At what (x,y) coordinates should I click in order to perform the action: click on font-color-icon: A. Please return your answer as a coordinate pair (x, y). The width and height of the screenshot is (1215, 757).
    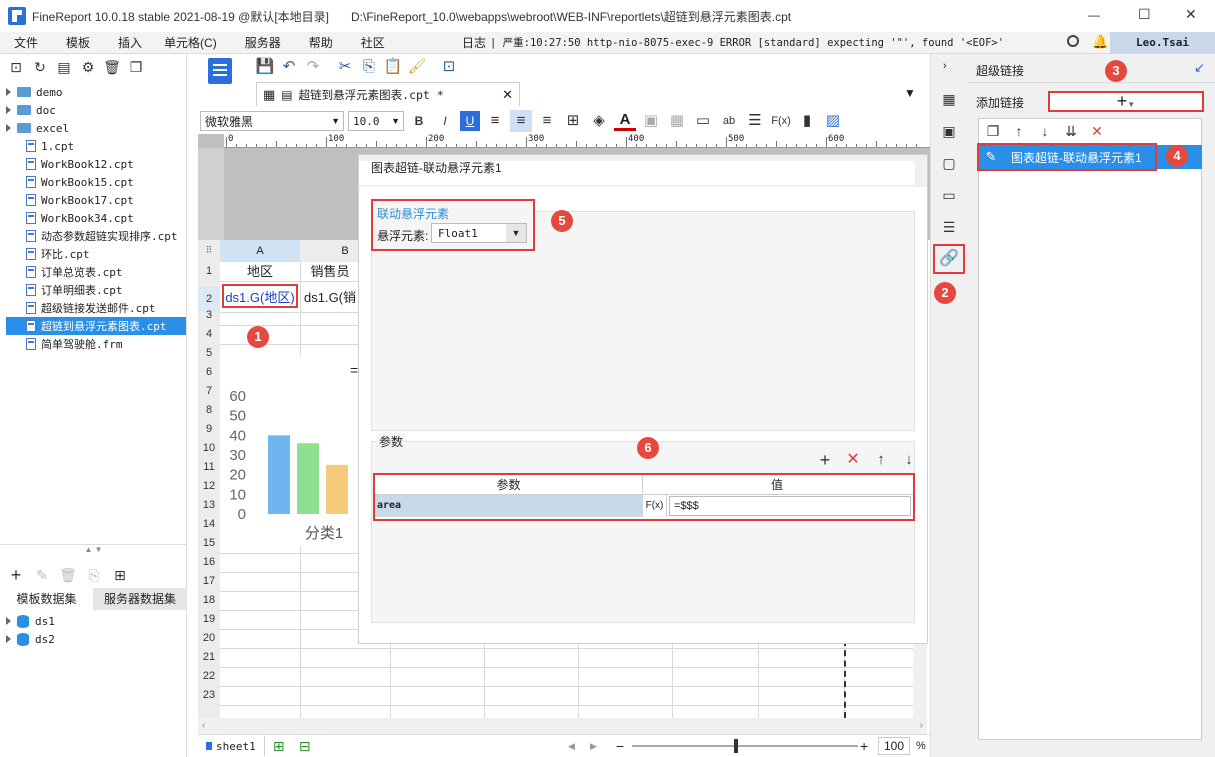
    Looking at the image, I should click on (625, 121).